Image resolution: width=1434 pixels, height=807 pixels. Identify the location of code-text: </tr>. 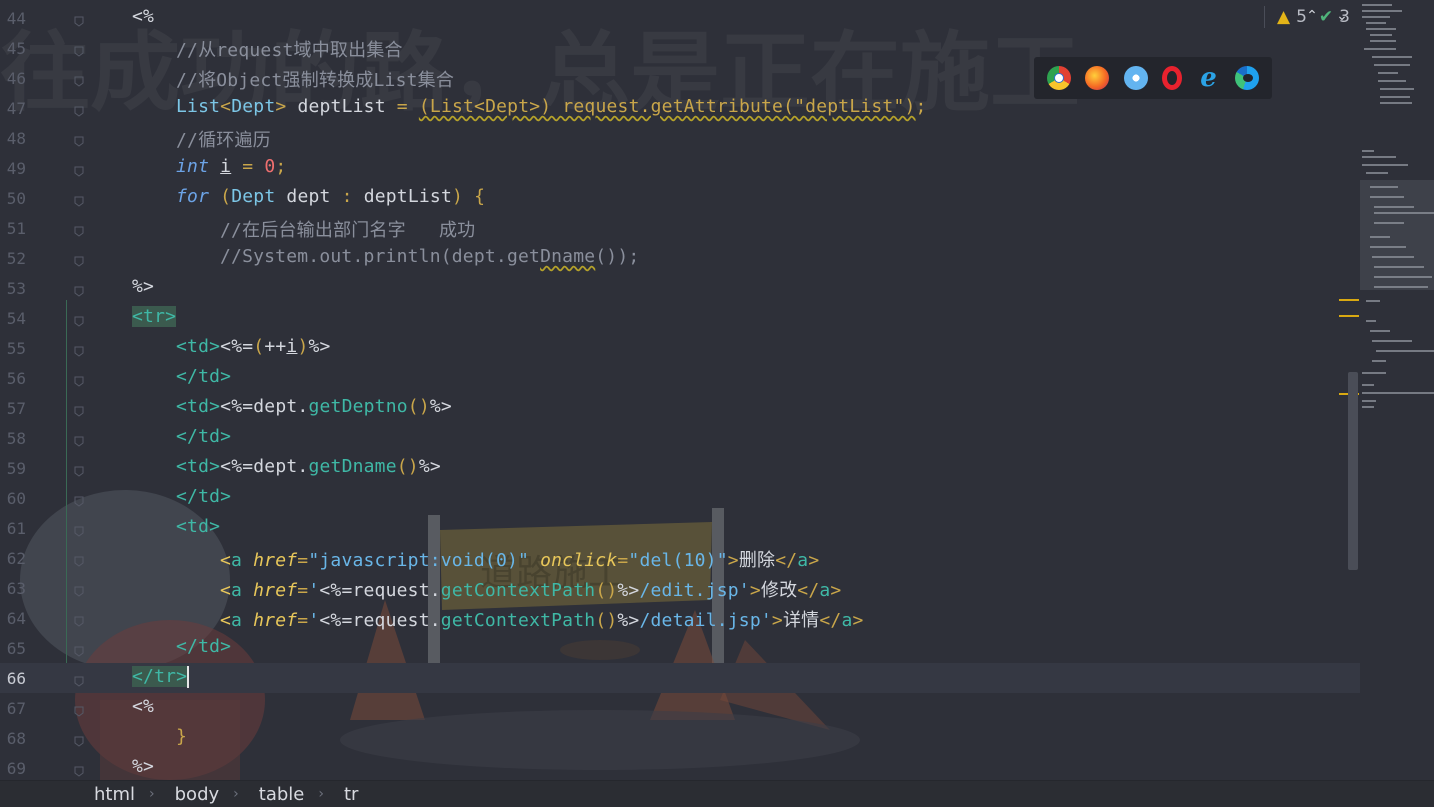
(161, 677).